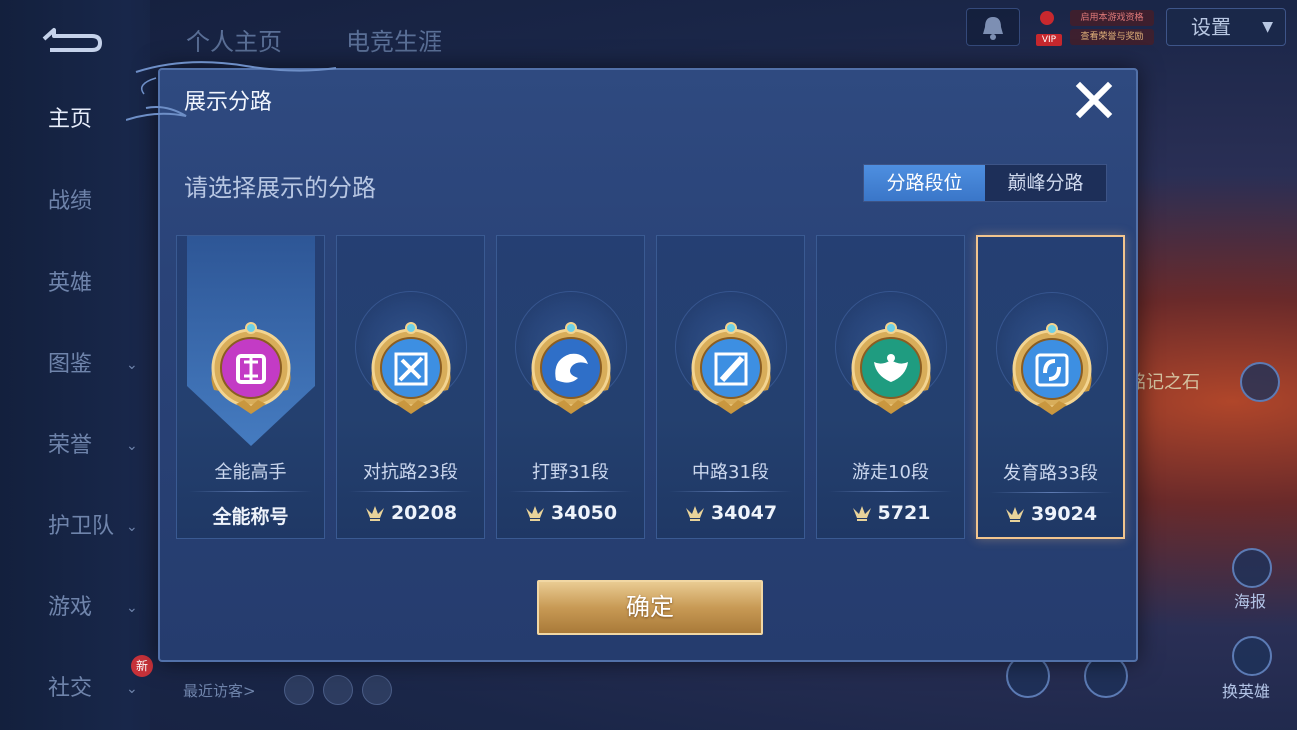  Describe the element at coordinates (1045, 183) in the screenshot. I see `tab-peak-lane: 巅峰分路` at that location.